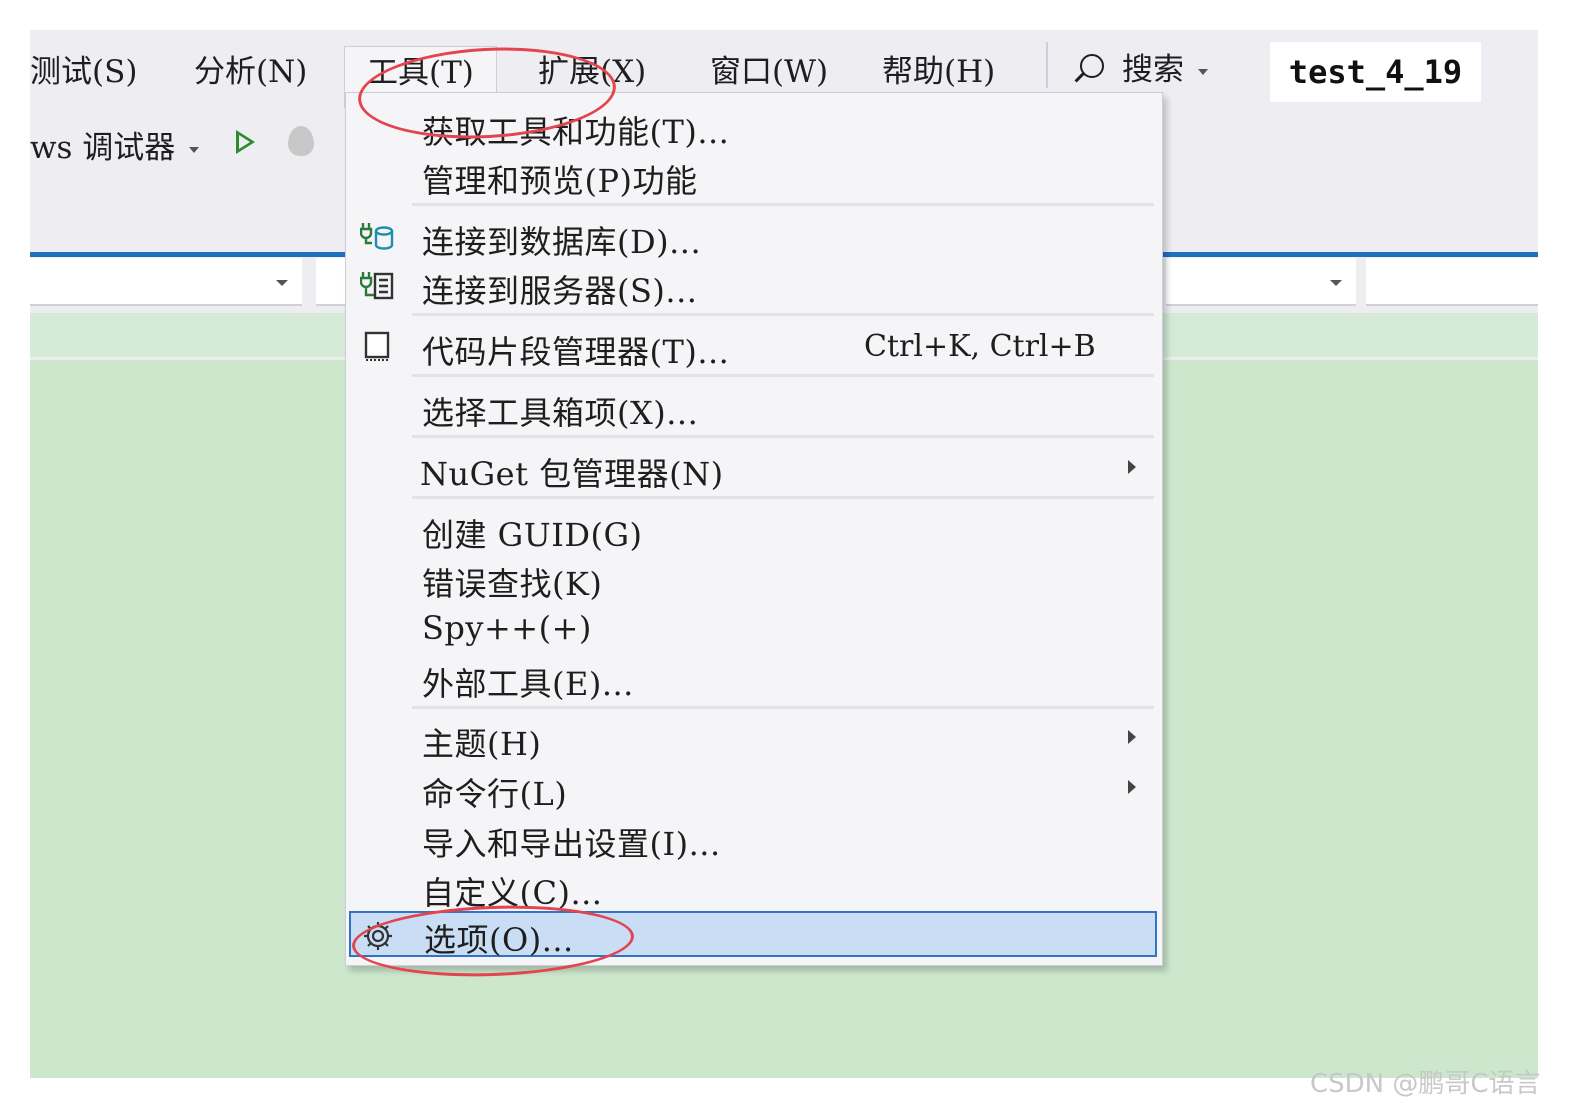 Image resolution: width=1572 pixels, height=1111 pixels. What do you see at coordinates (301, 141) in the screenshot?
I see `flame-icon` at bounding box center [301, 141].